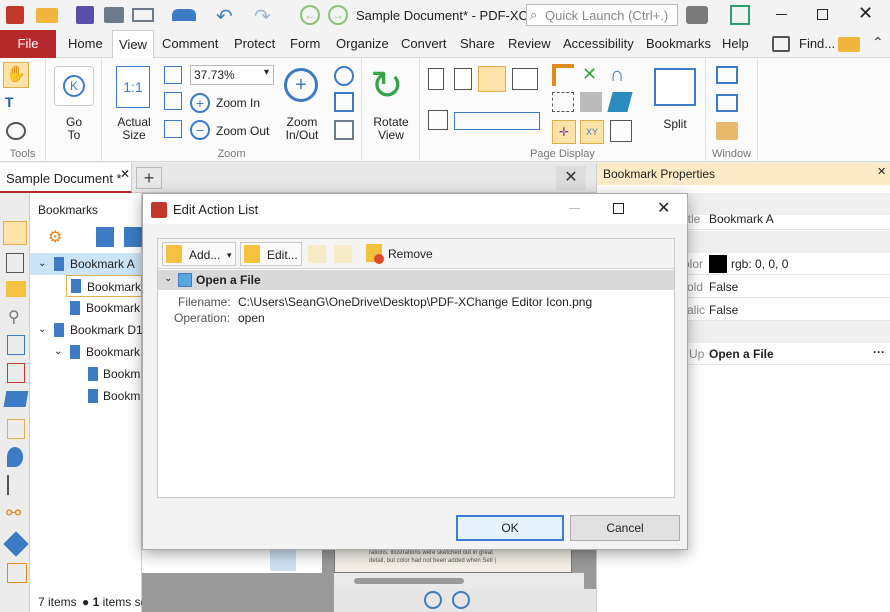  Describe the element at coordinates (675, 124) in the screenshot. I see `split-button: Split` at that location.